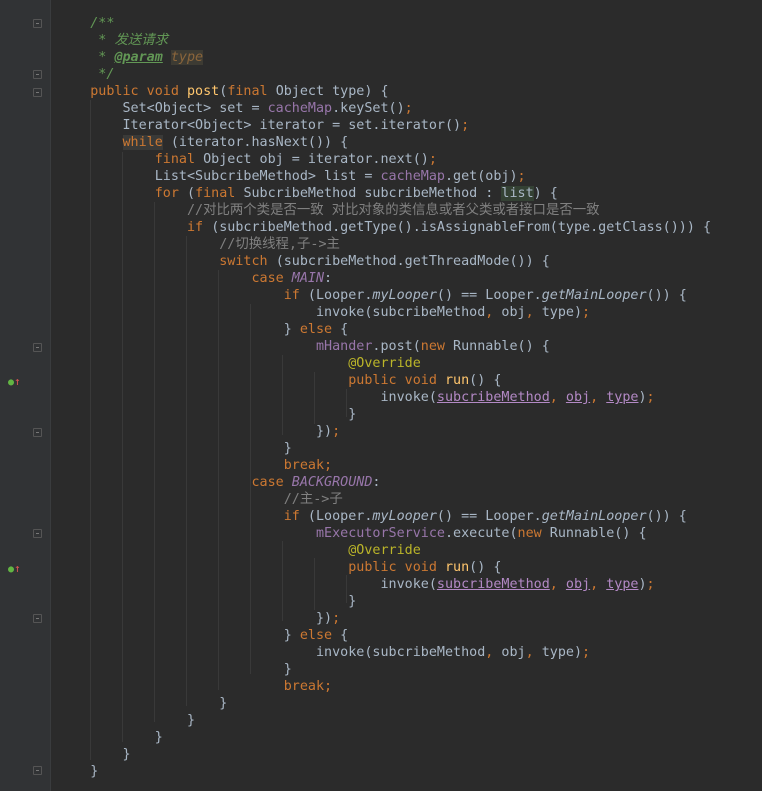  What do you see at coordinates (410, 244) in the screenshot?
I see `code-line: //切换线程,子->主` at bounding box center [410, 244].